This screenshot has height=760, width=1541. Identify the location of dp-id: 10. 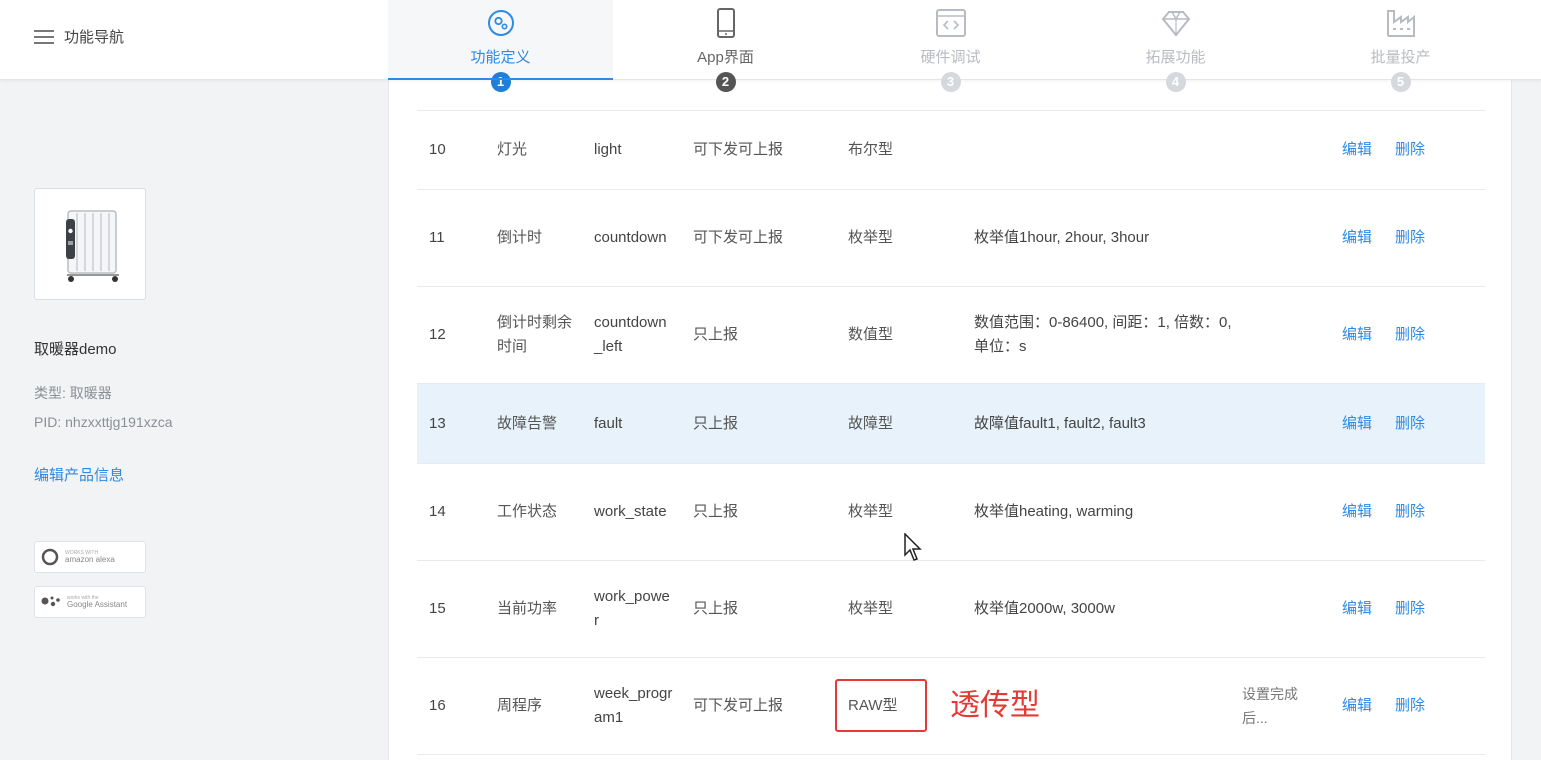
(437, 149).